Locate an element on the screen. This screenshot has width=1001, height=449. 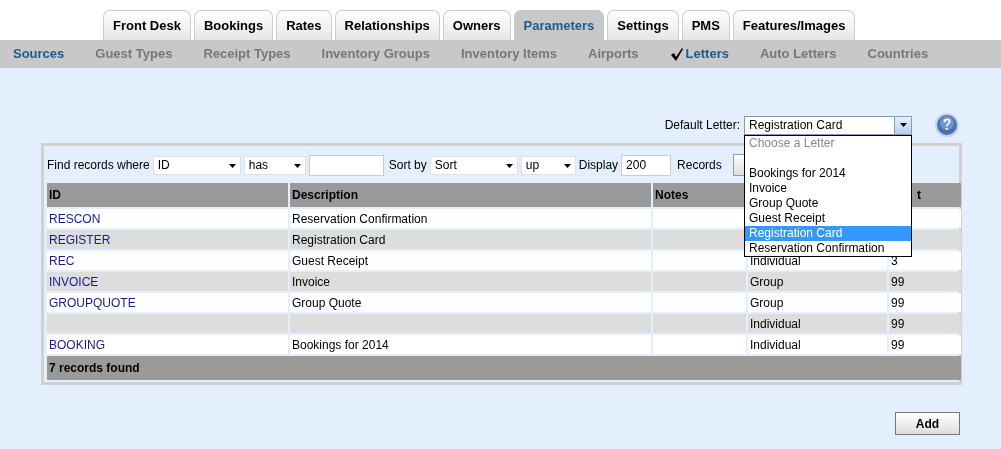
section-link: Sources is located at coordinates (39, 54).